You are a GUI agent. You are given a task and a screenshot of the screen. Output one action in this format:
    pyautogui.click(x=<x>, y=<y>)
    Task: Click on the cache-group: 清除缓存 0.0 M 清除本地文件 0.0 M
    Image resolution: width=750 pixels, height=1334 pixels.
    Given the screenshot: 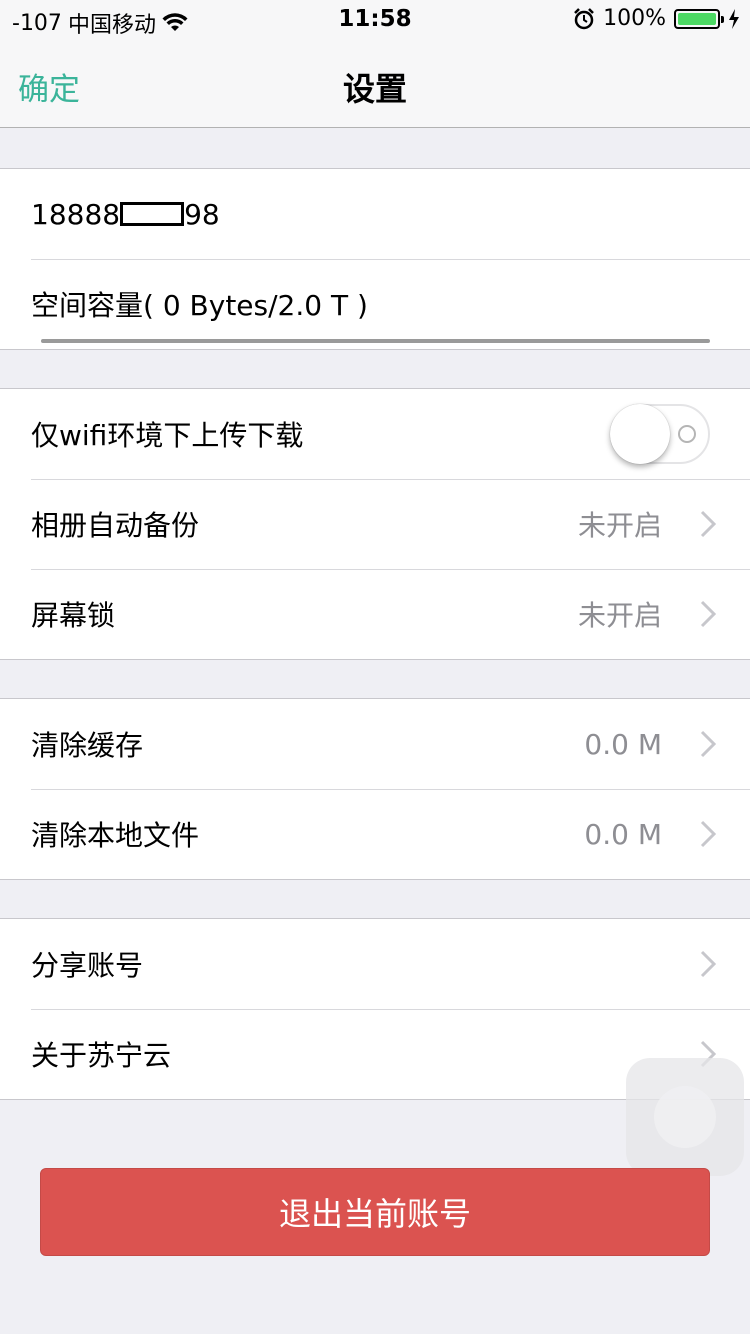 What is the action you would take?
    pyautogui.click(x=375, y=789)
    